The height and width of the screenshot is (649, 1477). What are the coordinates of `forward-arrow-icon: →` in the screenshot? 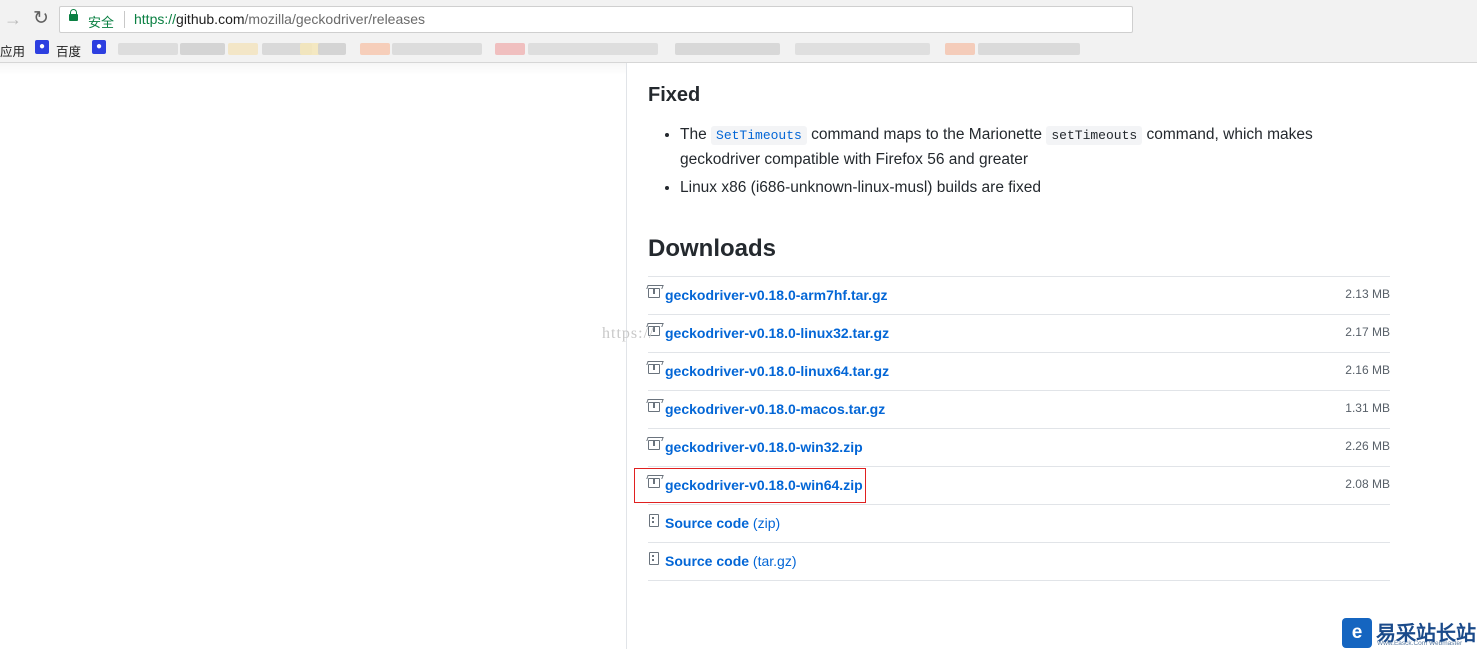 It's located at (13, 19).